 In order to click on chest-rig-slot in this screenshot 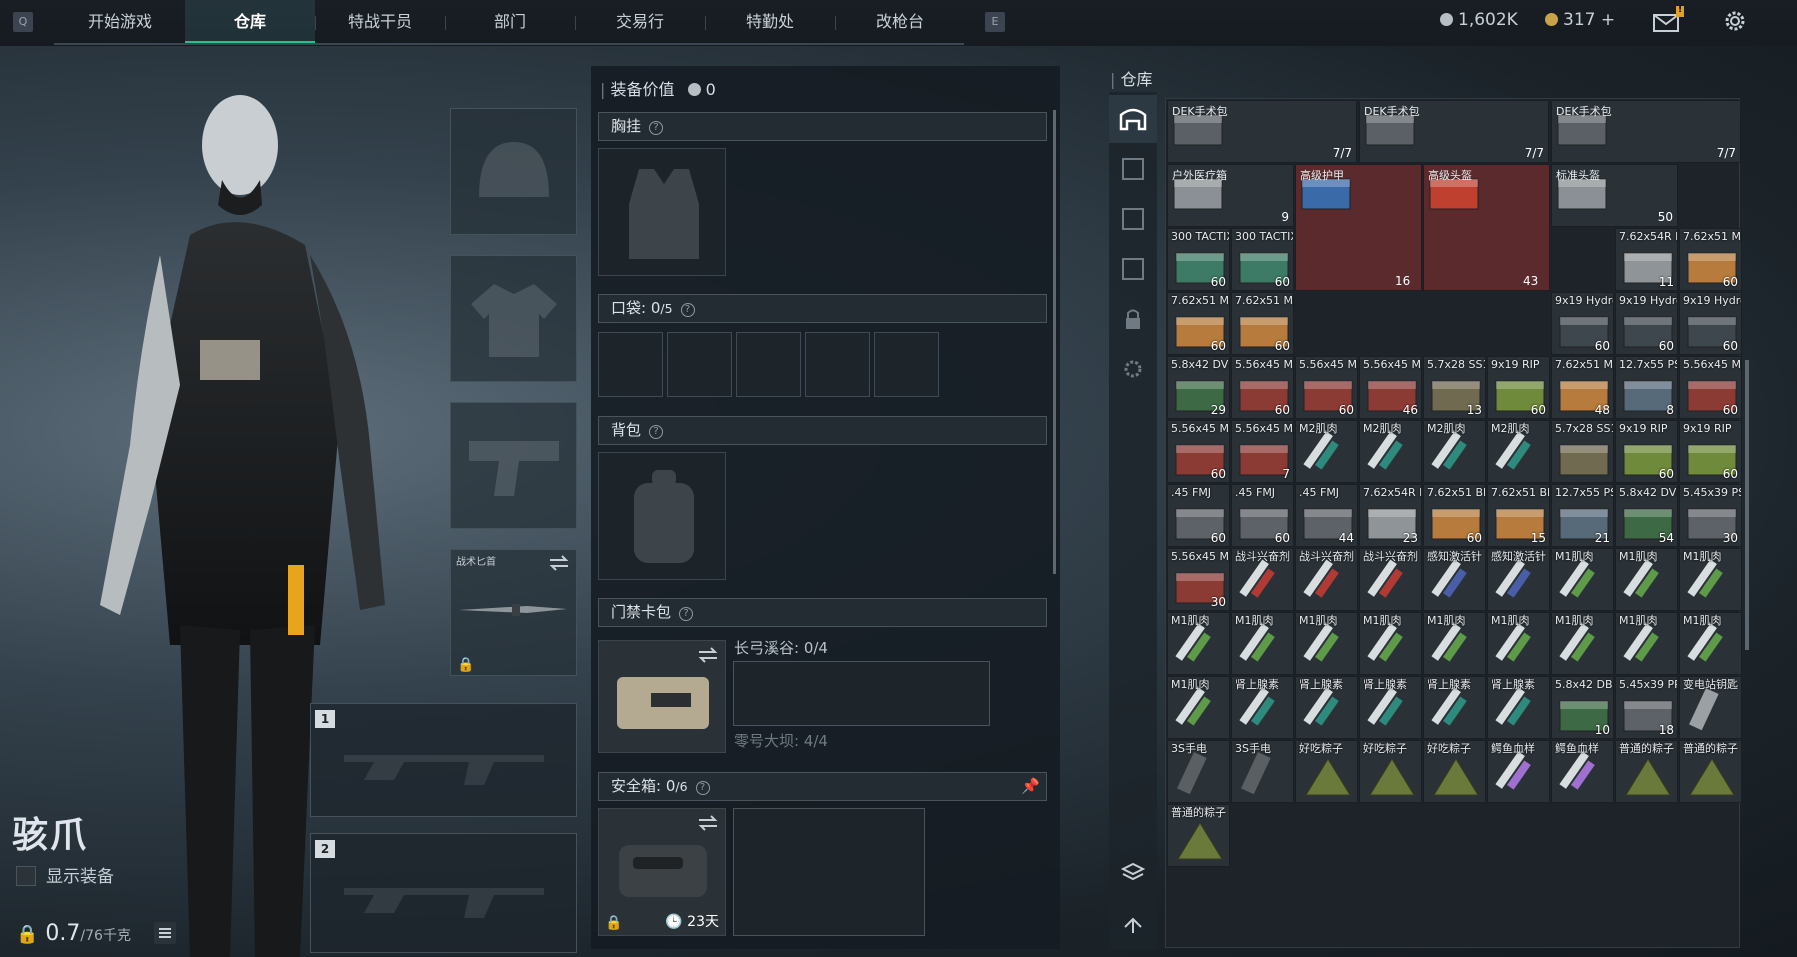, I will do `click(662, 212)`.